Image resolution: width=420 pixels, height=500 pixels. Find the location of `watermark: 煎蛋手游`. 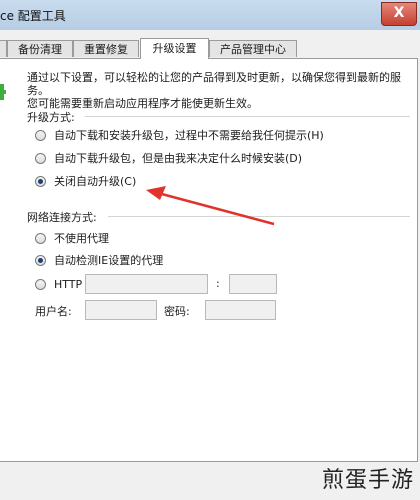

watermark: 煎蛋手游 is located at coordinates (367, 480).